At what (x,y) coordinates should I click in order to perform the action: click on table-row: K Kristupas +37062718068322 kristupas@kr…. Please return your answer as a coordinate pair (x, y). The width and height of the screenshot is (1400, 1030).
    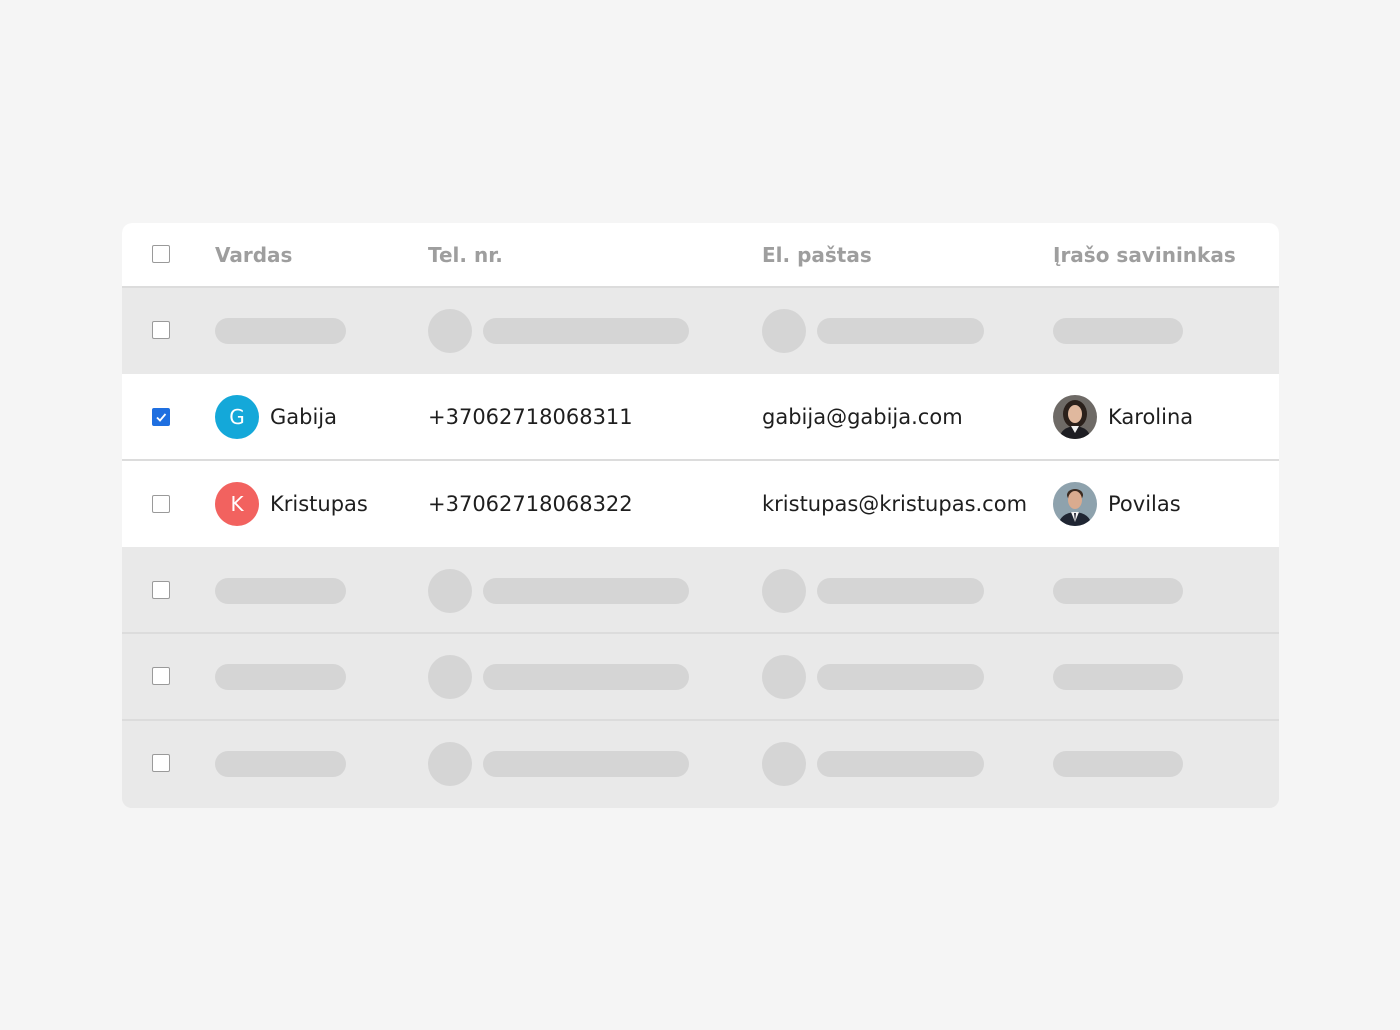
    Looking at the image, I should click on (700, 504).